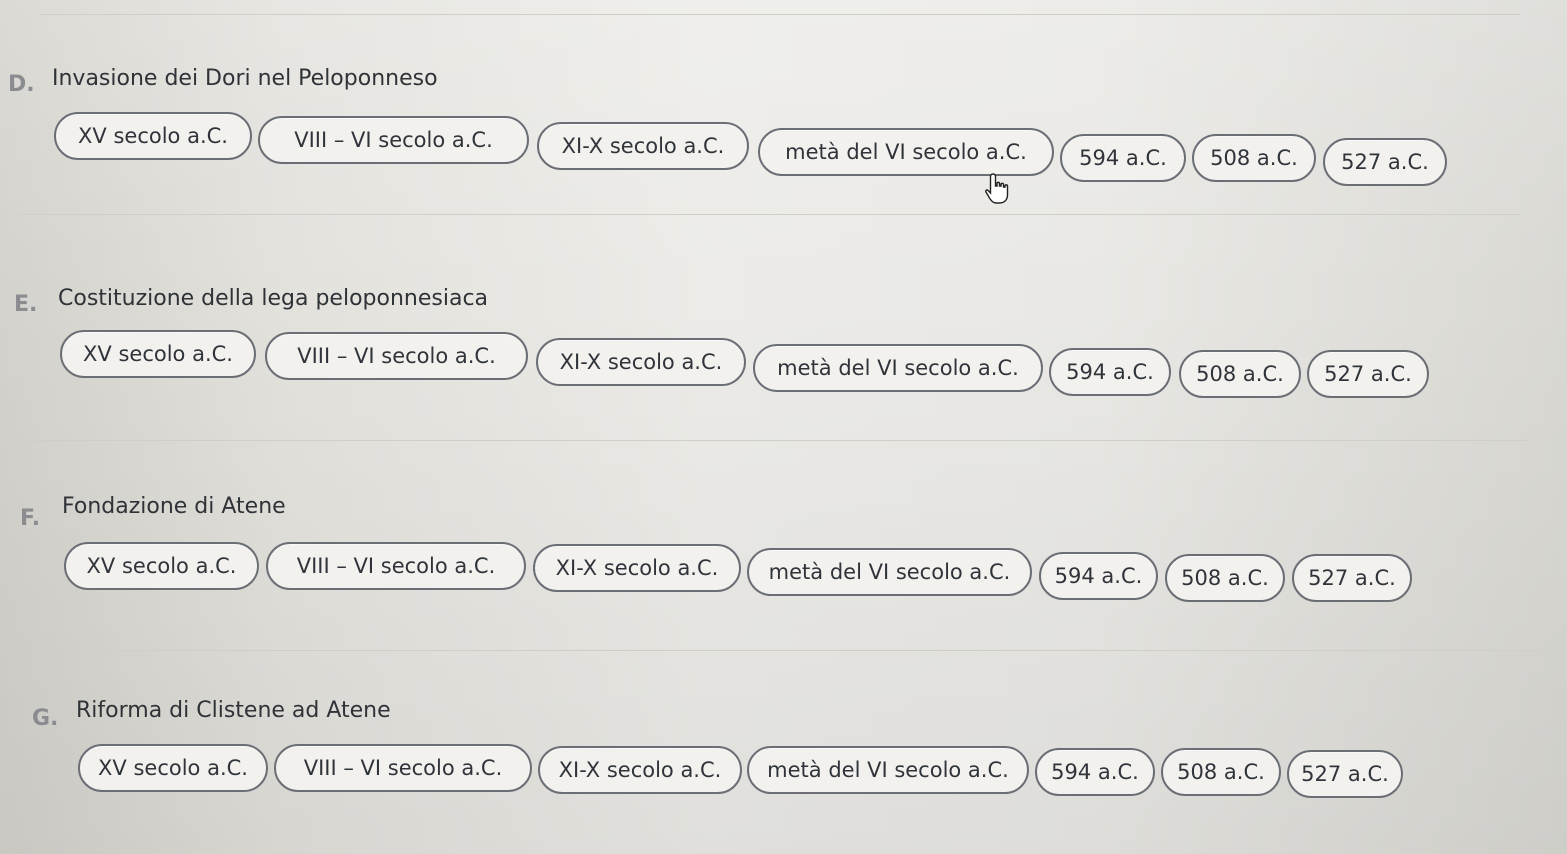 The height and width of the screenshot is (854, 1567). I want to click on question-title: Costituzione della lega peloponnesiaca, so click(273, 298).